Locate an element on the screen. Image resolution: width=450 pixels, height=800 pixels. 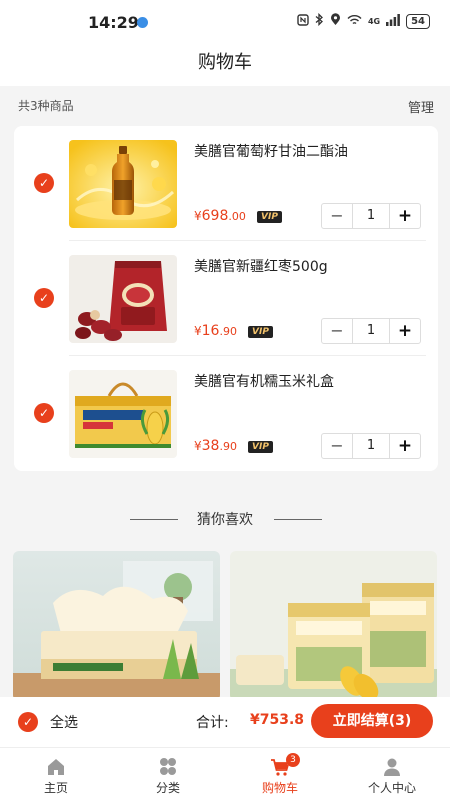
product-name: 美膳官新疆红枣500g is located at coordinates (261, 266).